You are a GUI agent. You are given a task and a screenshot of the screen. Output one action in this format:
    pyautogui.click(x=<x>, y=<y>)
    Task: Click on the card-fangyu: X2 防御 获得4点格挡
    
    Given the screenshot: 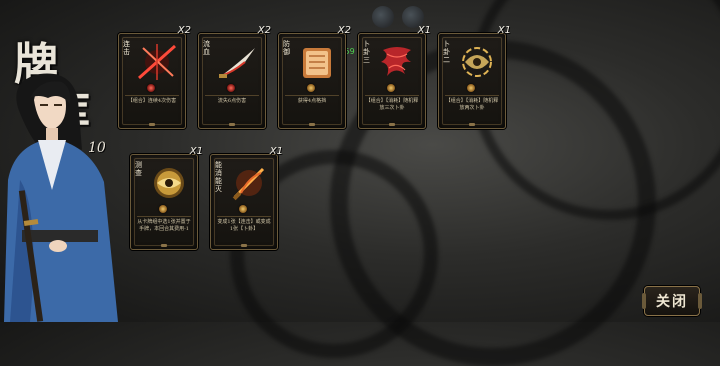 What is the action you would take?
    pyautogui.click(x=314, y=77)
    